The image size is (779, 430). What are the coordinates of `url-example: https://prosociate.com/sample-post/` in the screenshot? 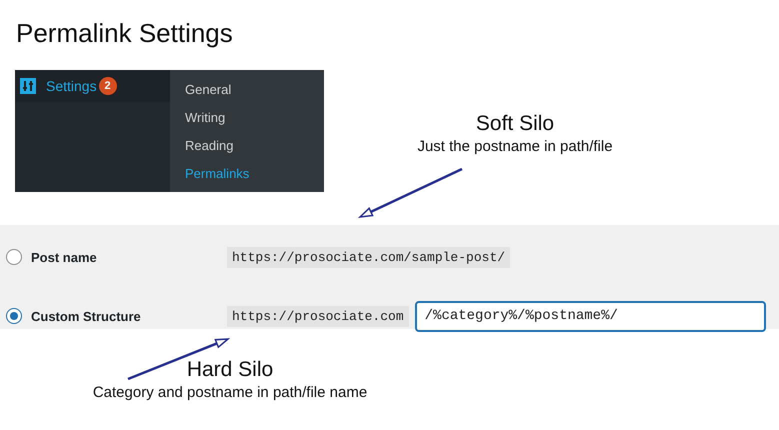 It's located at (368, 257).